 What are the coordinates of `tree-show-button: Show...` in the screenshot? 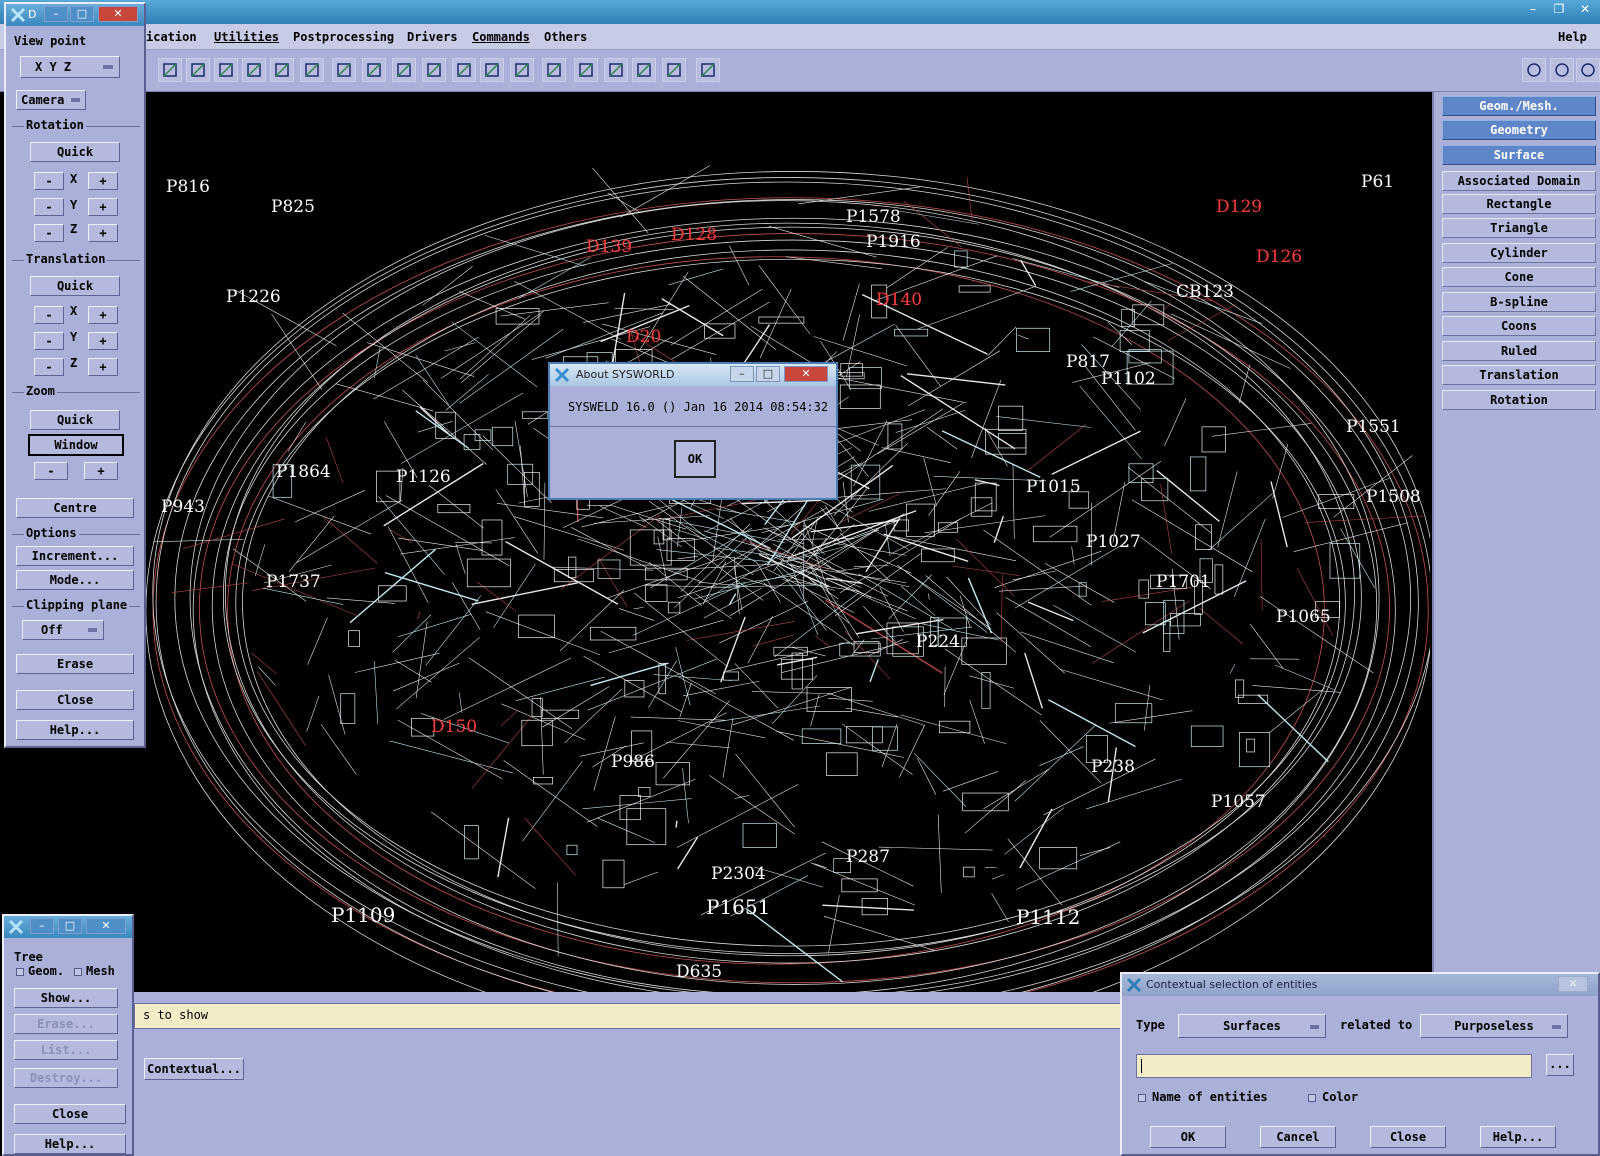 It's located at (66, 998).